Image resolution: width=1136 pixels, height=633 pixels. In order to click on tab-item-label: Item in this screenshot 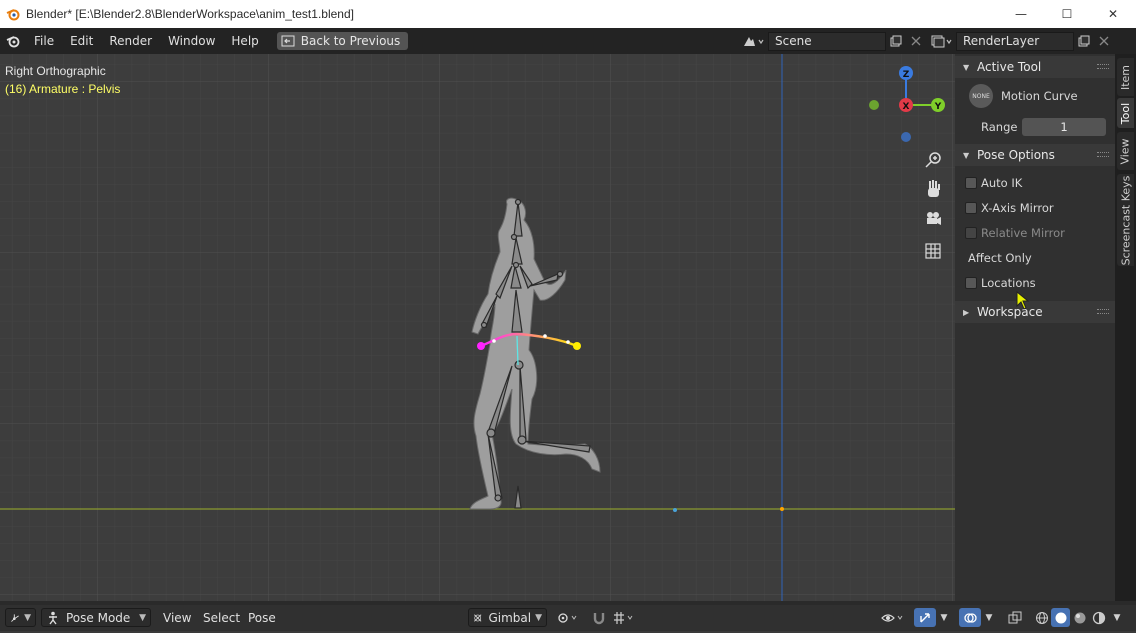, I will do `click(1126, 77)`.